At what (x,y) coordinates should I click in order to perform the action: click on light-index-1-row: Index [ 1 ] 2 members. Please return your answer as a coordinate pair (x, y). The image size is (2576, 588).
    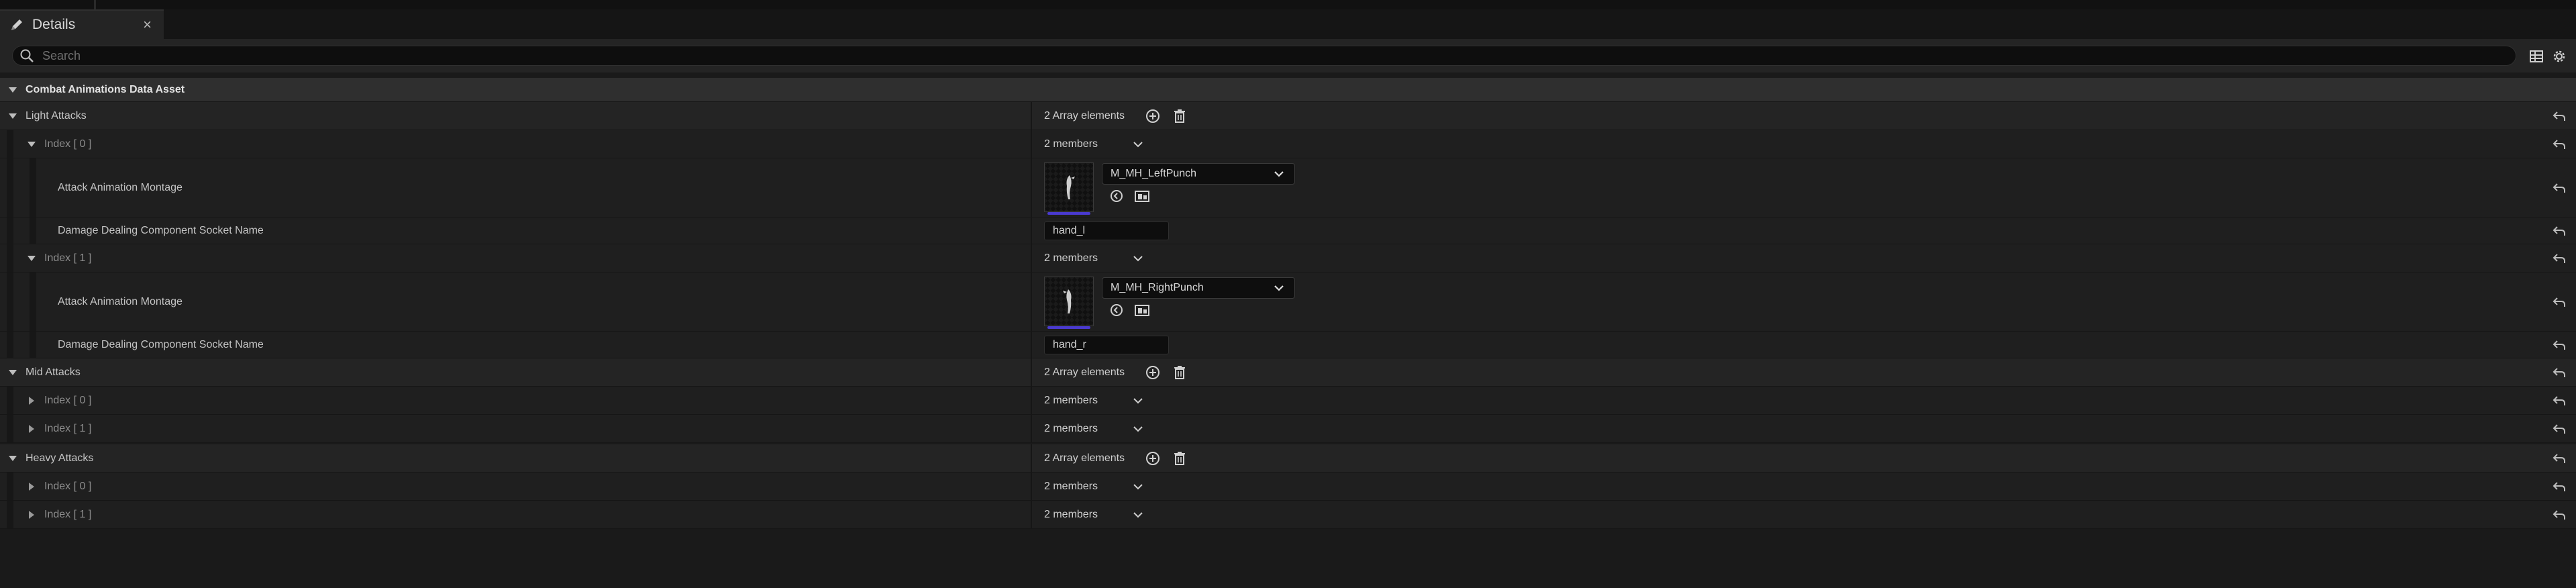
    Looking at the image, I should click on (1288, 258).